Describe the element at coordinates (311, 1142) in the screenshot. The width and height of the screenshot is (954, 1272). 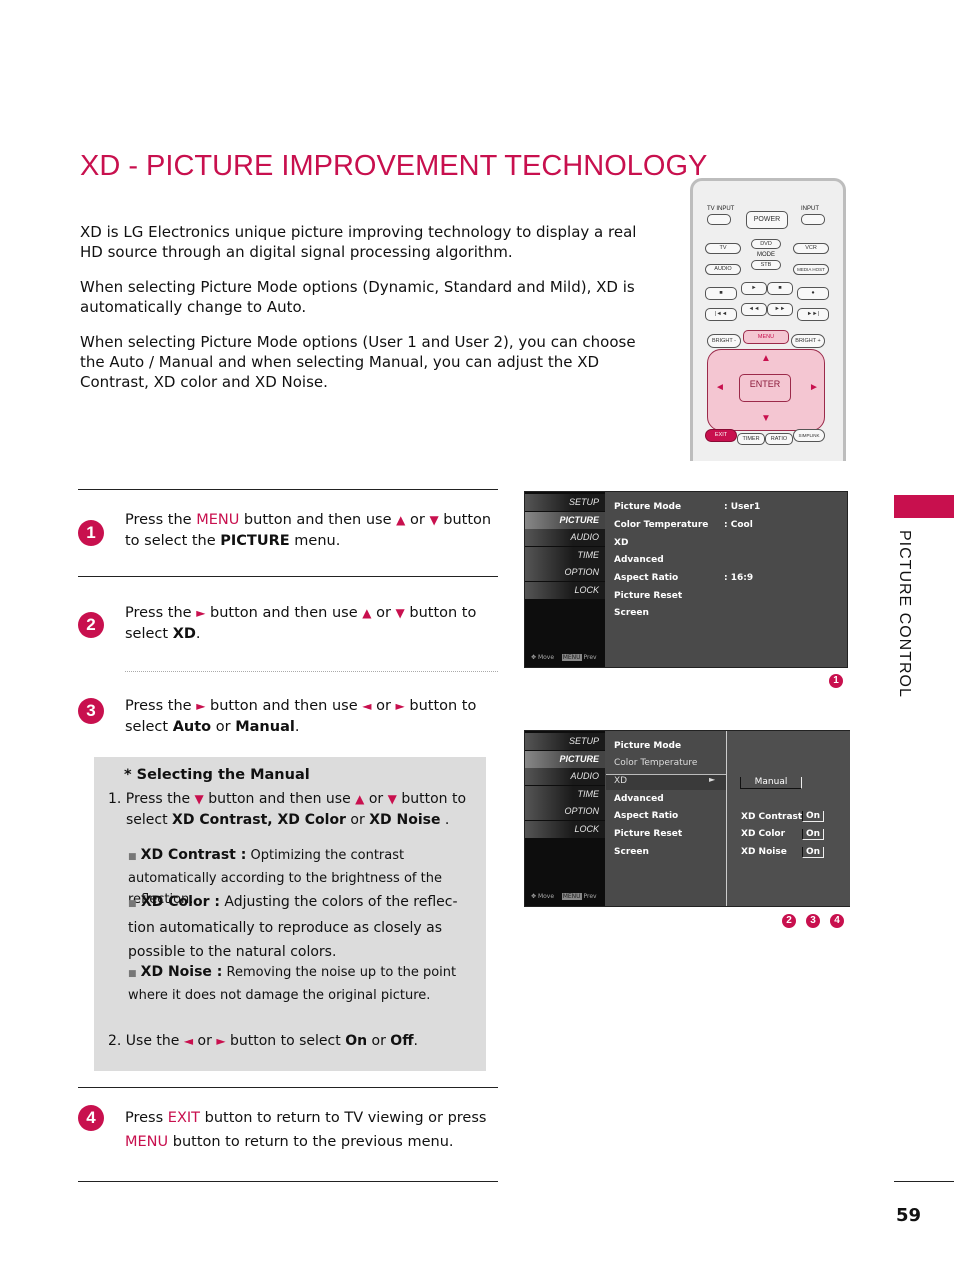
I see `text: button to return to the previous menu.` at that location.